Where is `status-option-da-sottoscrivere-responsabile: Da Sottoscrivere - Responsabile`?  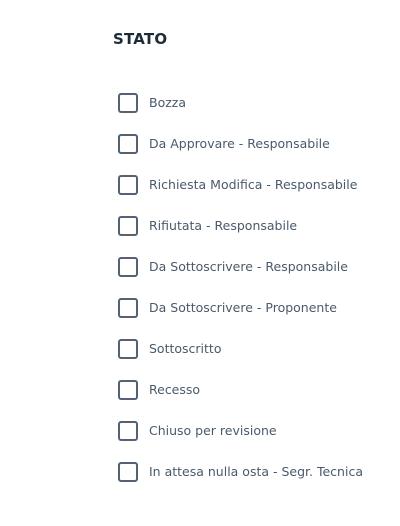
status-option-da-sottoscrivere-responsabile: Da Sottoscrivere - Responsabile is located at coordinates (240, 266).